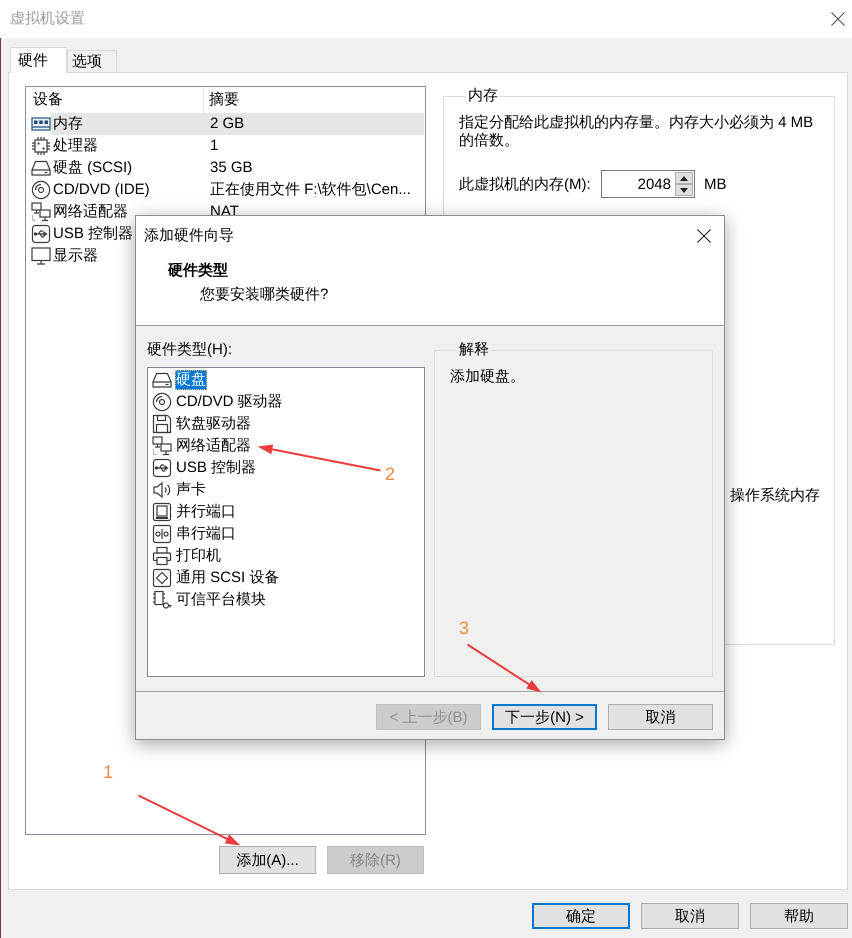 This screenshot has width=852, height=938. Describe the element at coordinates (162, 534) in the screenshot. I see `connector-icon` at that location.